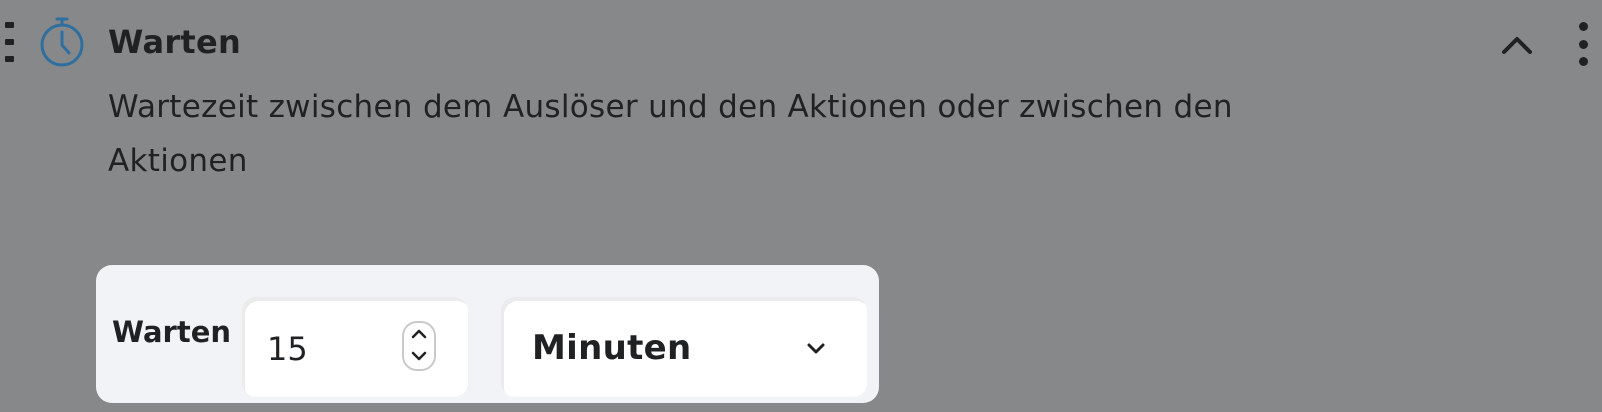 This screenshot has width=1602, height=412. What do you see at coordinates (419, 334) in the screenshot?
I see `stepper-up-icon` at bounding box center [419, 334].